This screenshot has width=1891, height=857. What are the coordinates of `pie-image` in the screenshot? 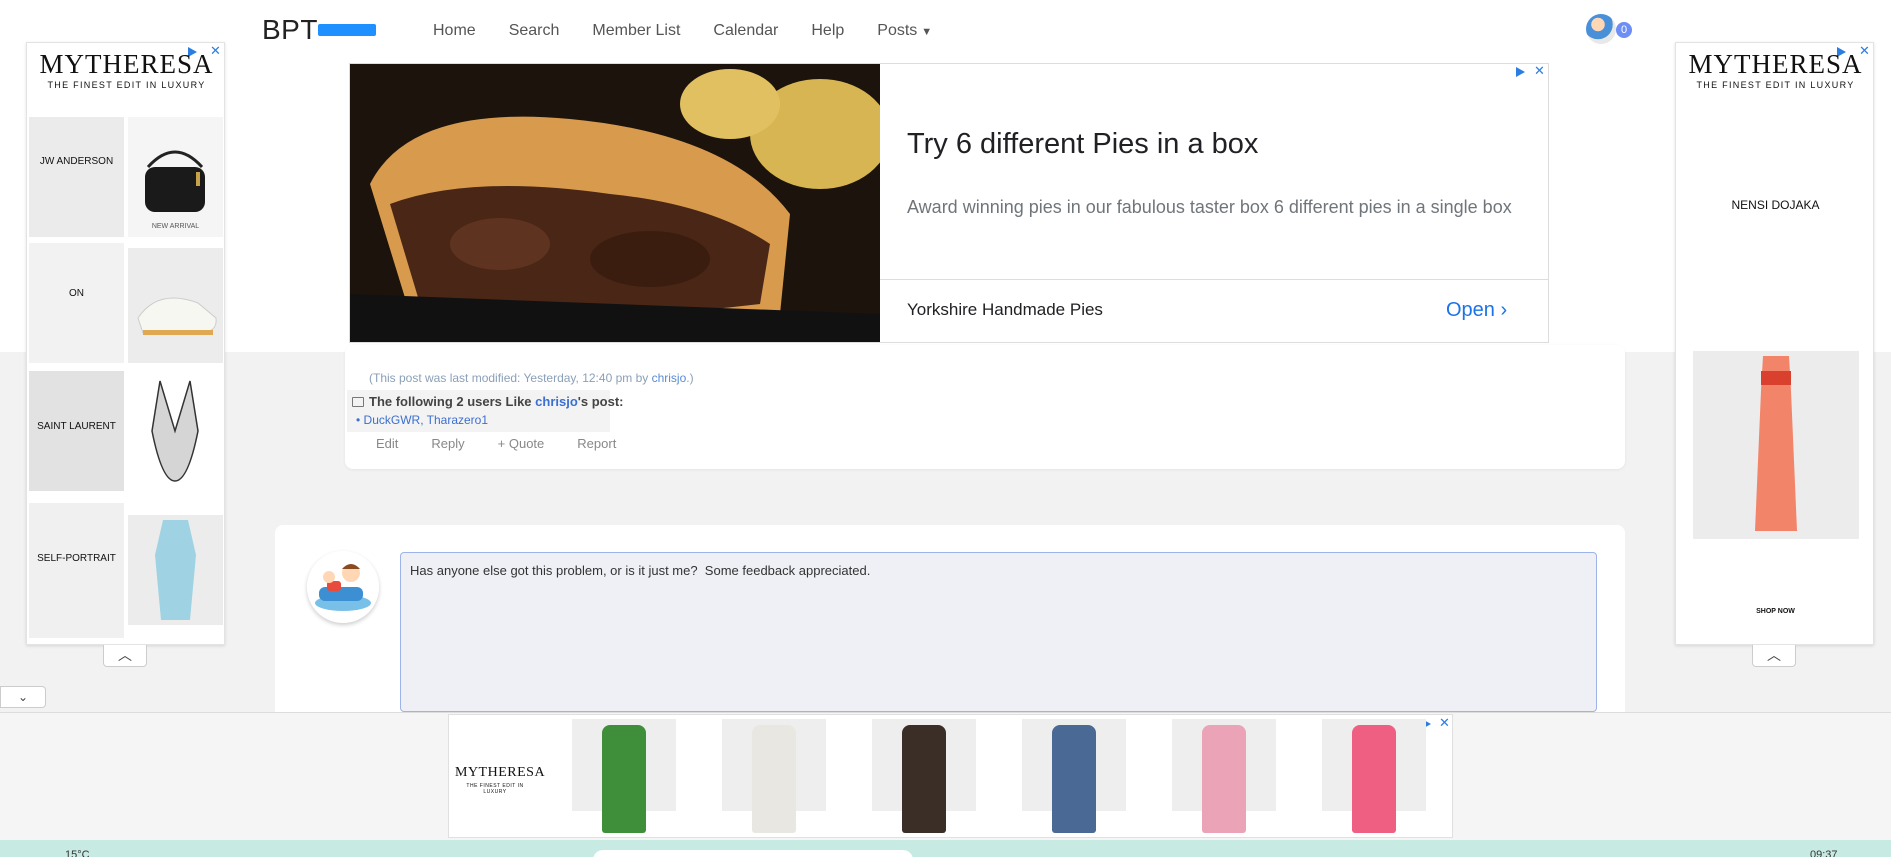 It's located at (615, 203).